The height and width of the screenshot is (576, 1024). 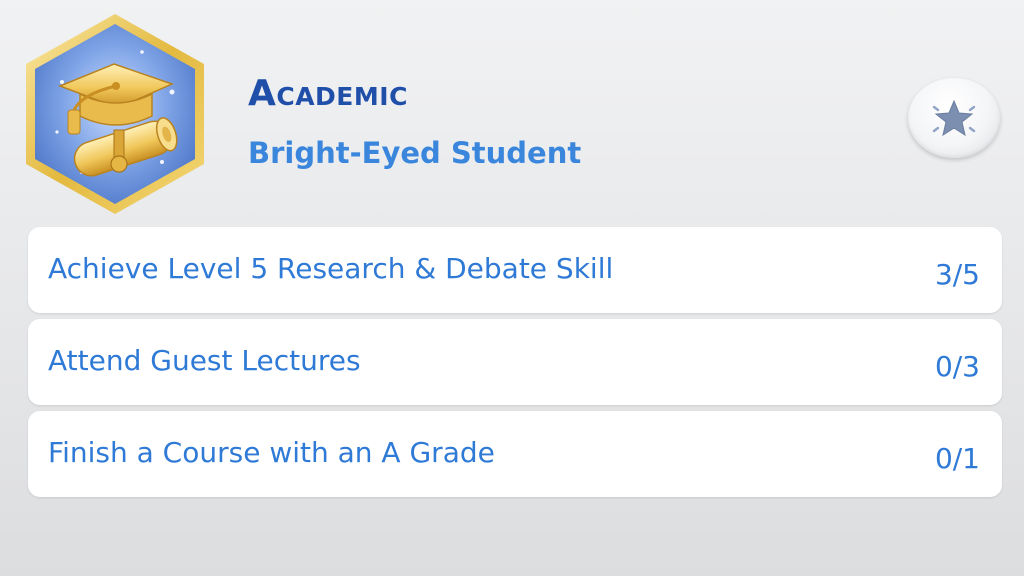 I want to click on star-icon, so click(x=954, y=118).